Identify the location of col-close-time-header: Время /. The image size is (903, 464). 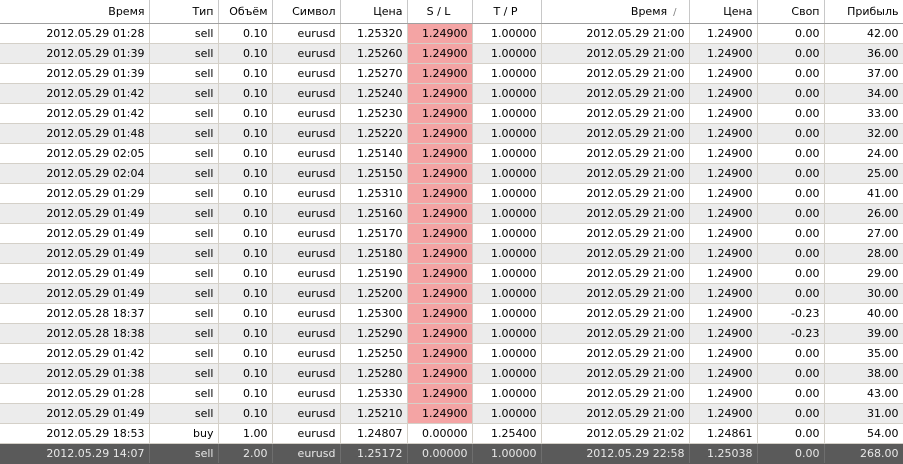
(615, 12).